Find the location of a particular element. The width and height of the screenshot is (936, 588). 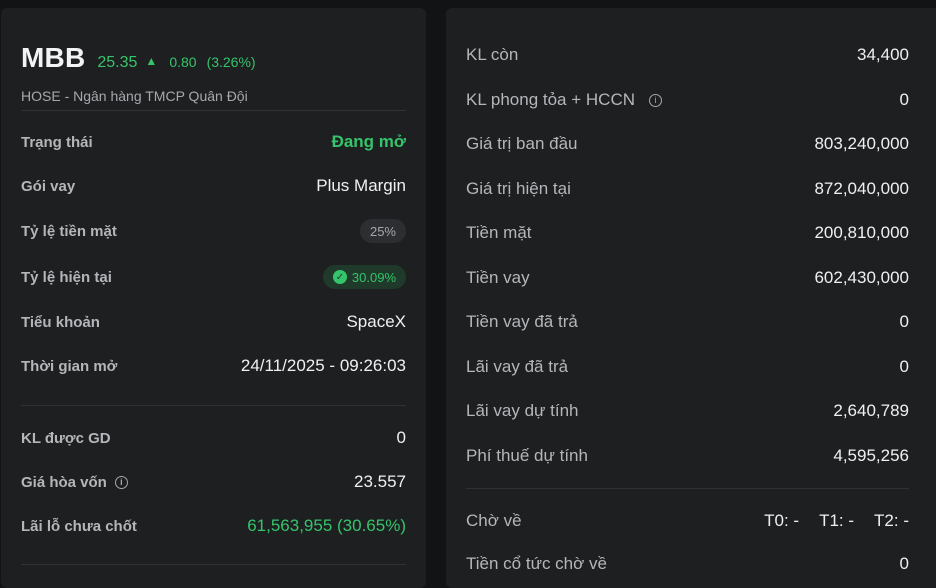

blocked-qty-label: KL phong tỏa + HCCN is located at coordinates (550, 99).